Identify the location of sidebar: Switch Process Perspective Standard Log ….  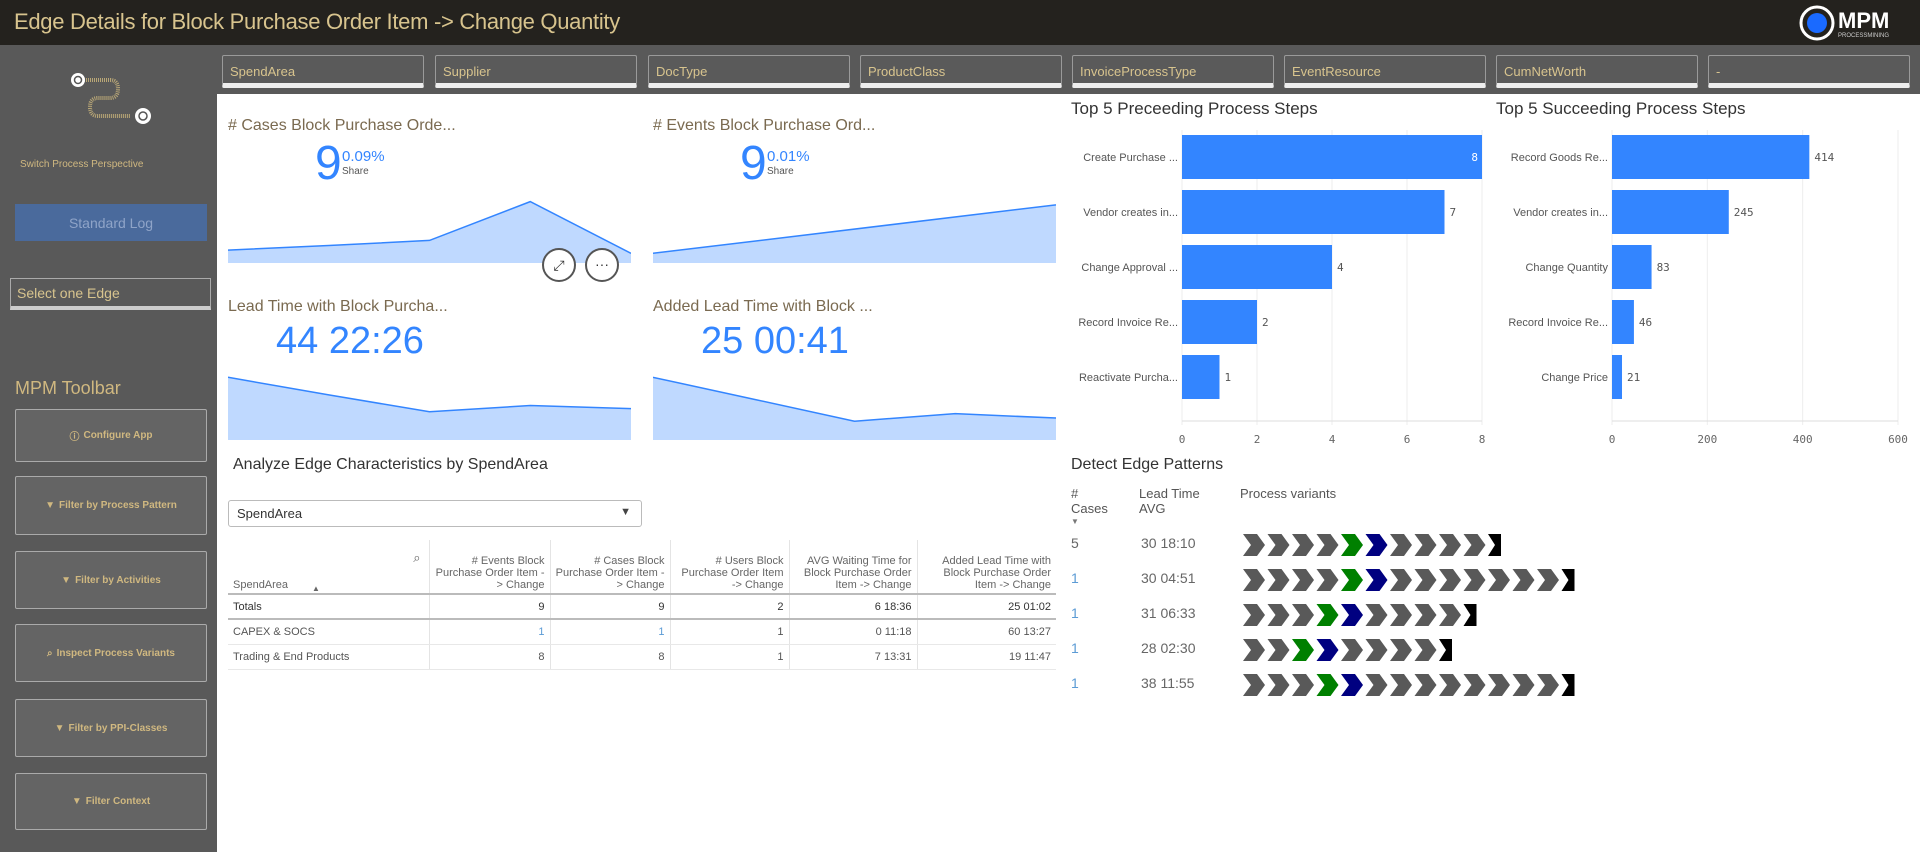
(108, 448).